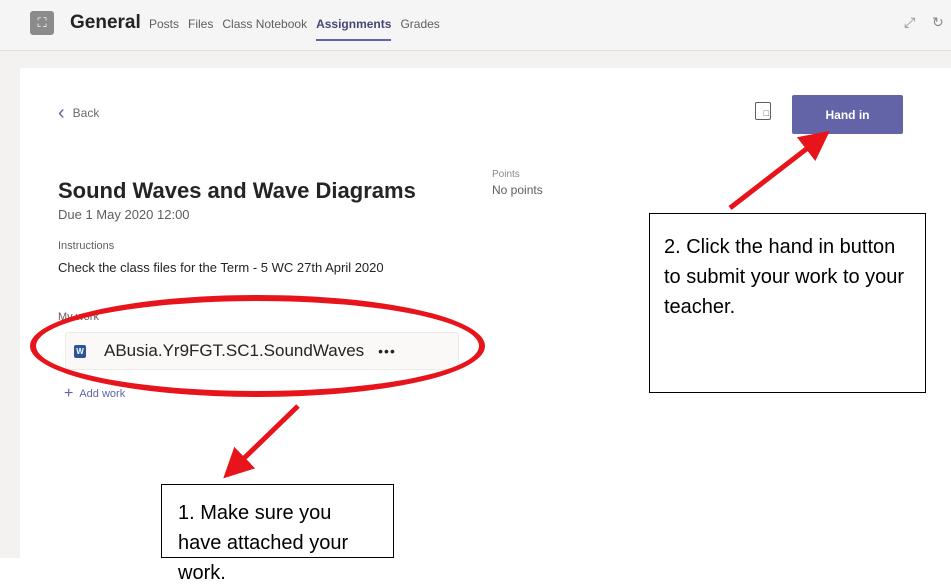  What do you see at coordinates (261, 441) in the screenshot?
I see `arrow-to-attached-file` at bounding box center [261, 441].